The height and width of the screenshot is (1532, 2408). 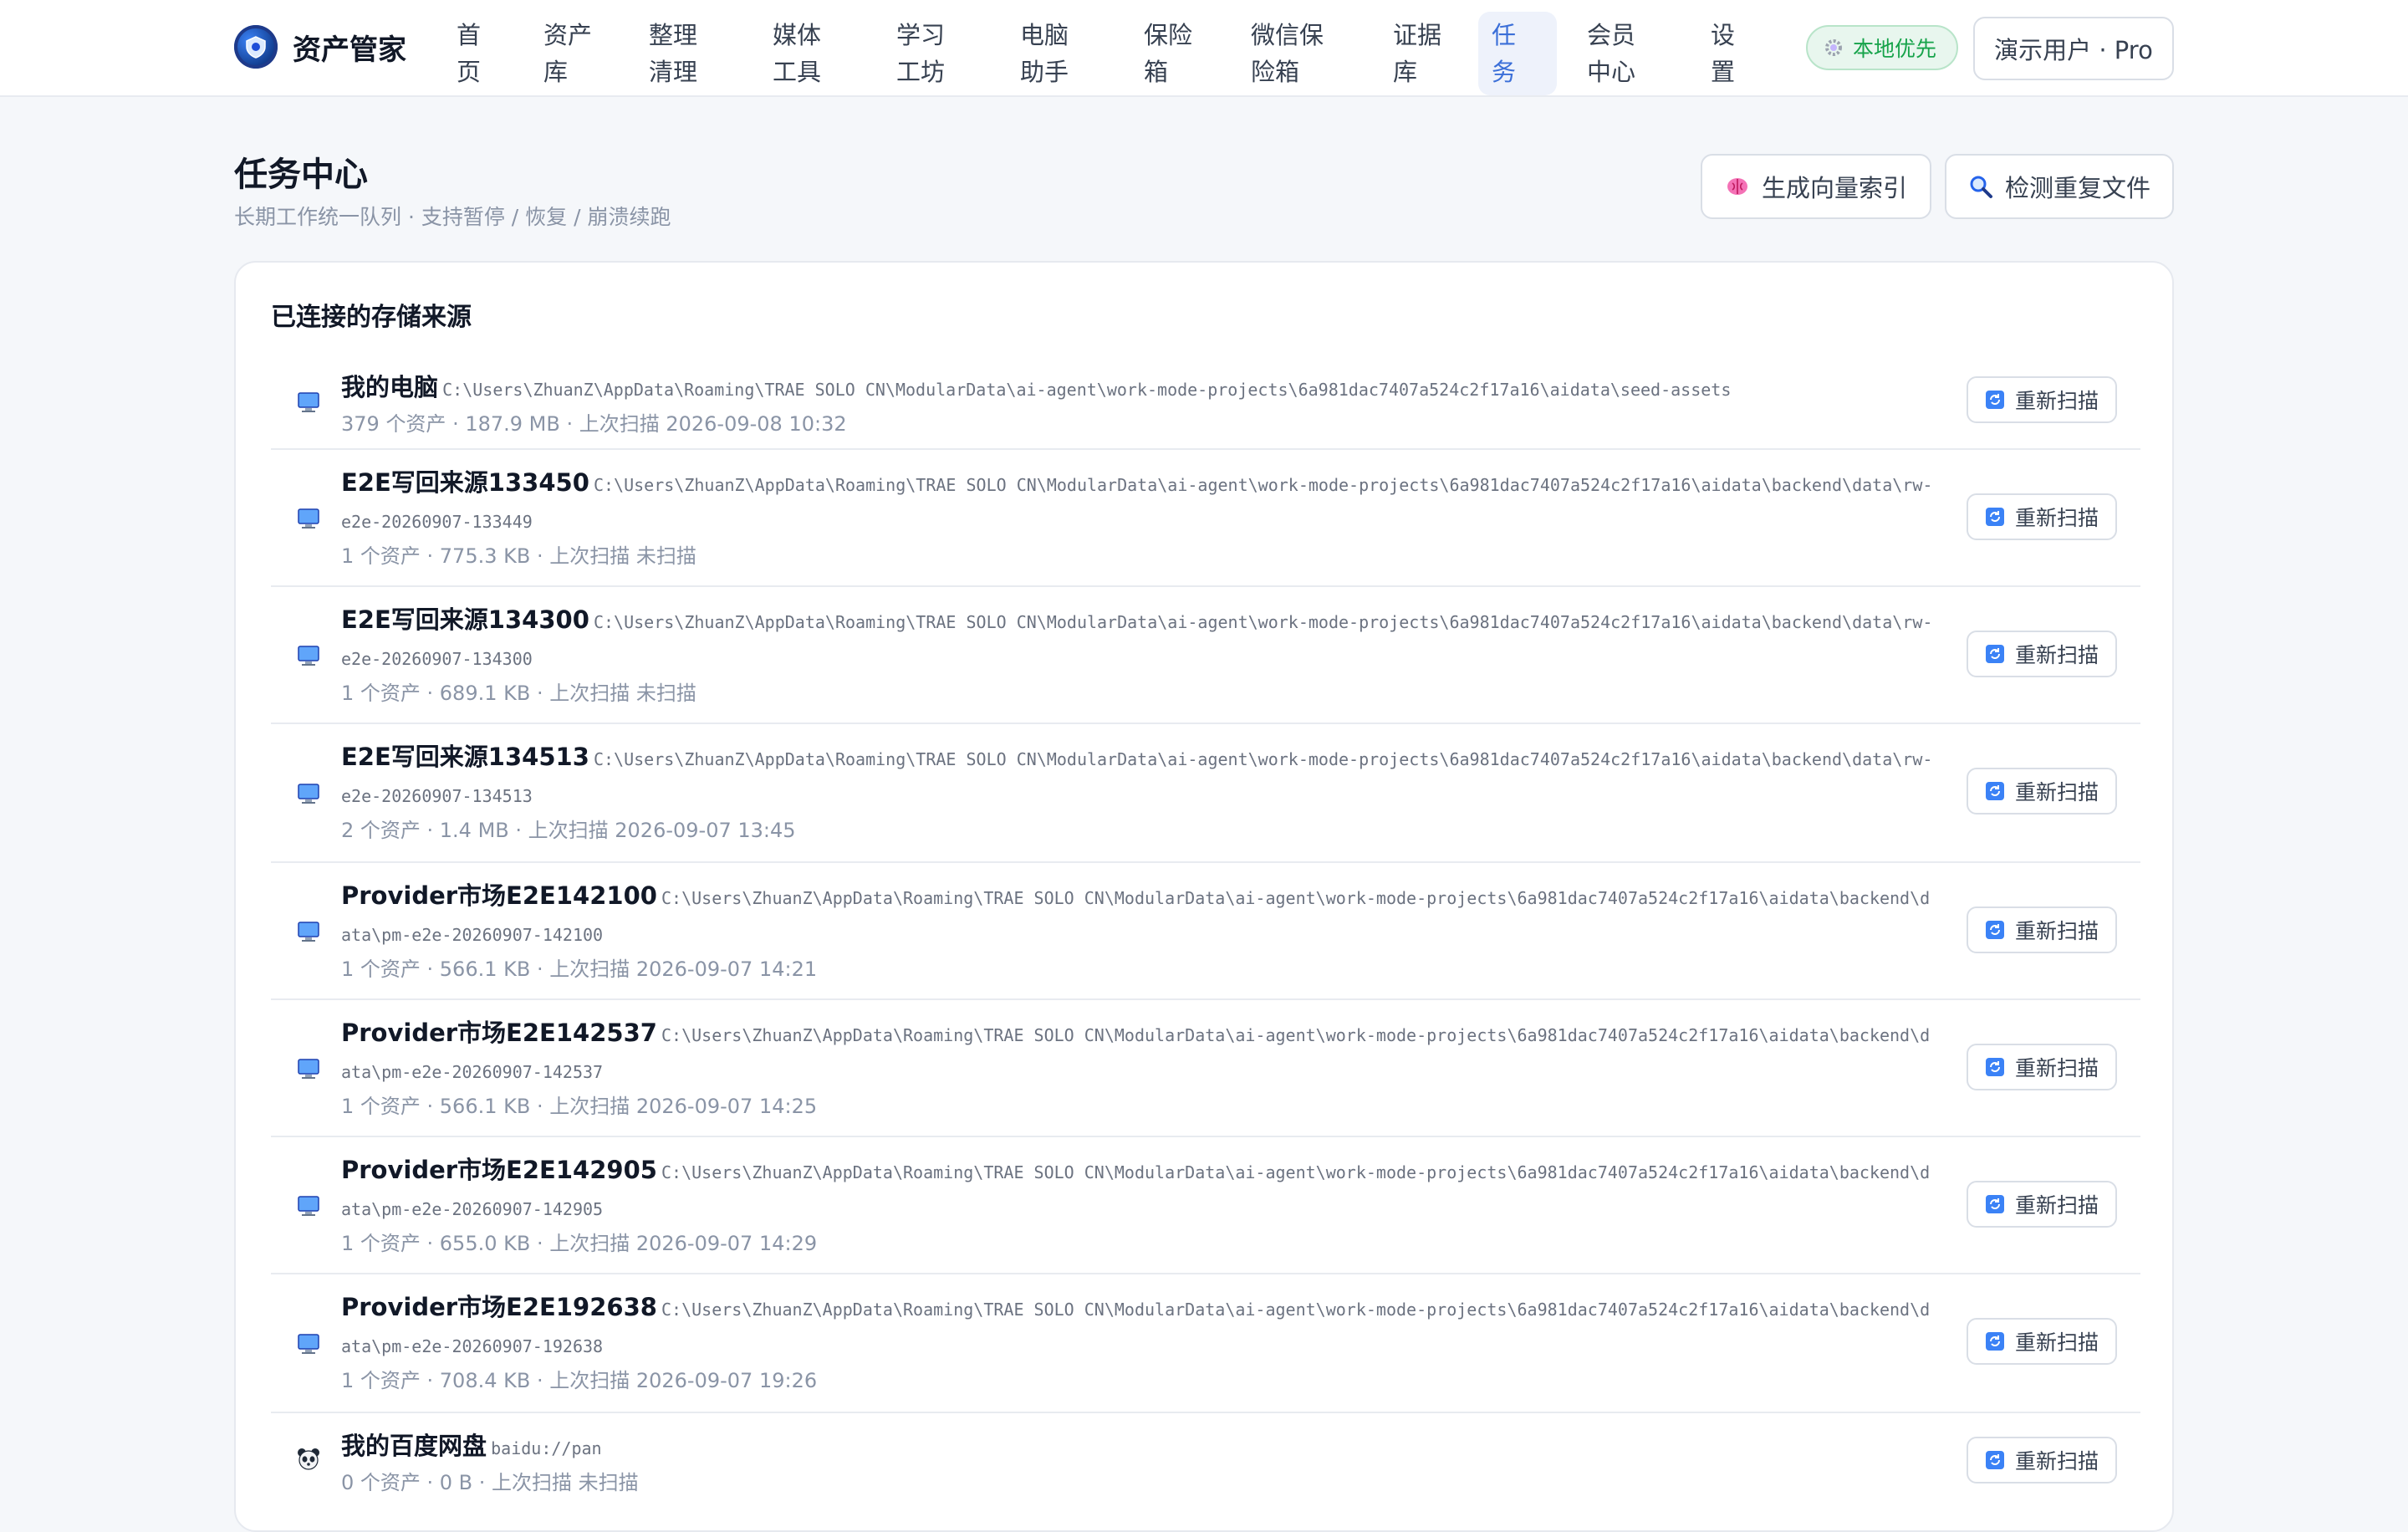 I want to click on nav-item-evidence: 证据库, so click(x=1426, y=53).